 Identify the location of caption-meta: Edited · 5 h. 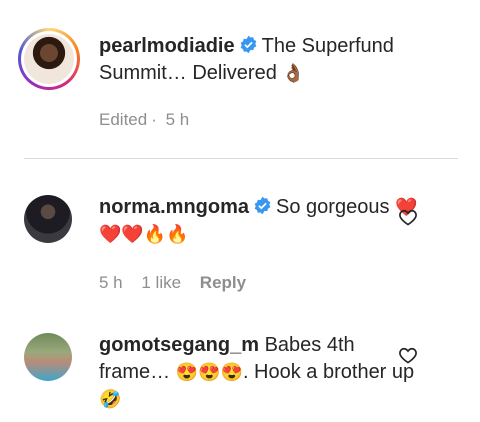
(144, 119).